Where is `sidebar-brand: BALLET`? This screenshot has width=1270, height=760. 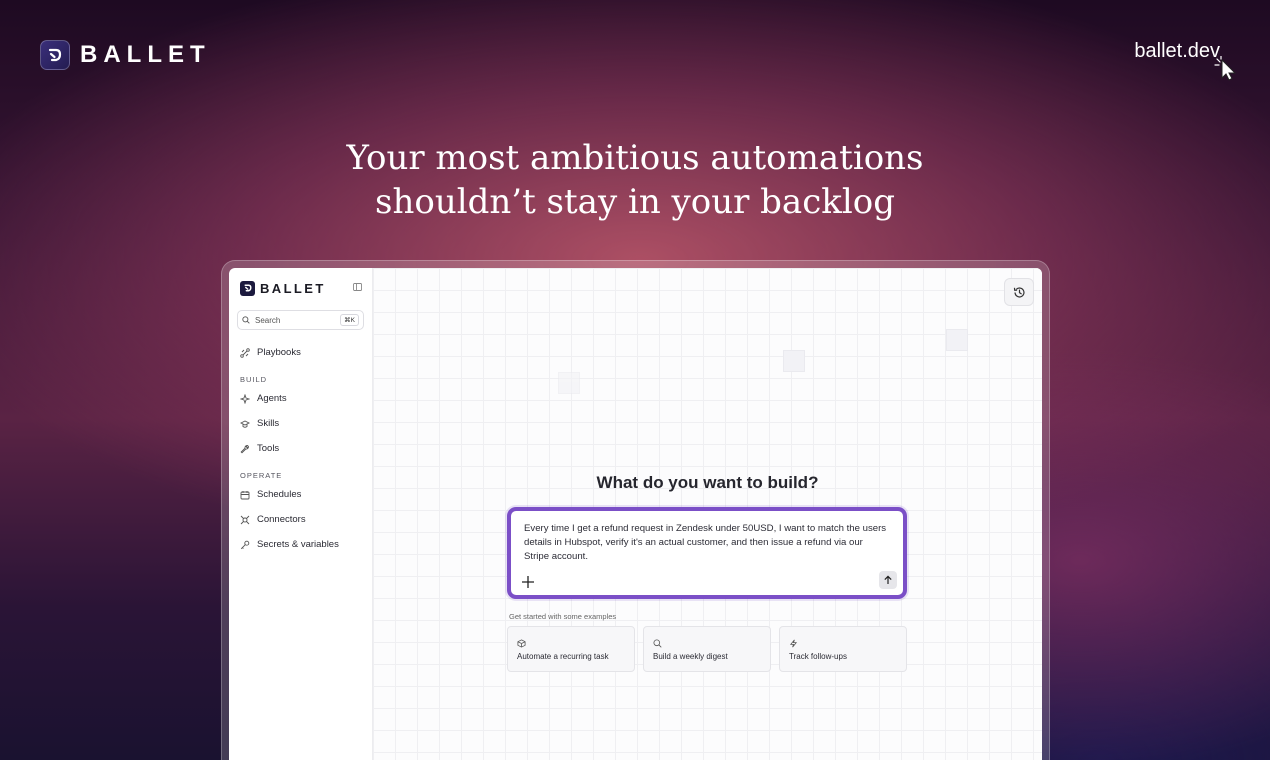
sidebar-brand: BALLET is located at coordinates (302, 288).